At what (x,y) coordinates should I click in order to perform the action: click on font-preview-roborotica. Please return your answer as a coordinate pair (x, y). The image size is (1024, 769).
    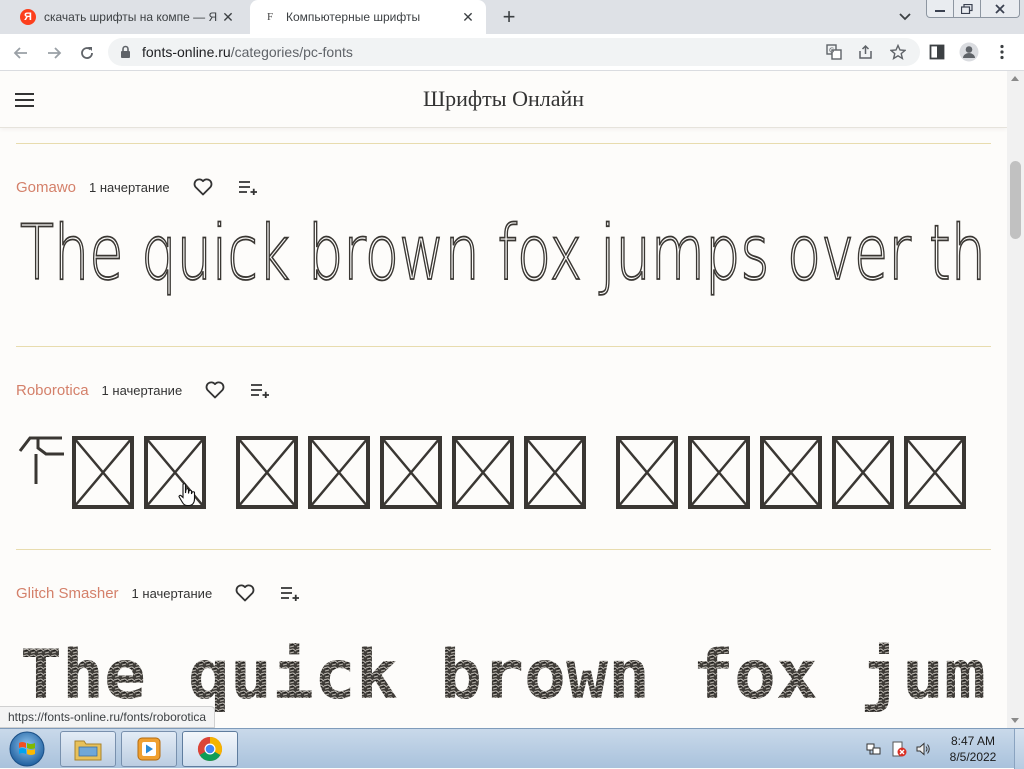
    Looking at the image, I should click on (503, 471).